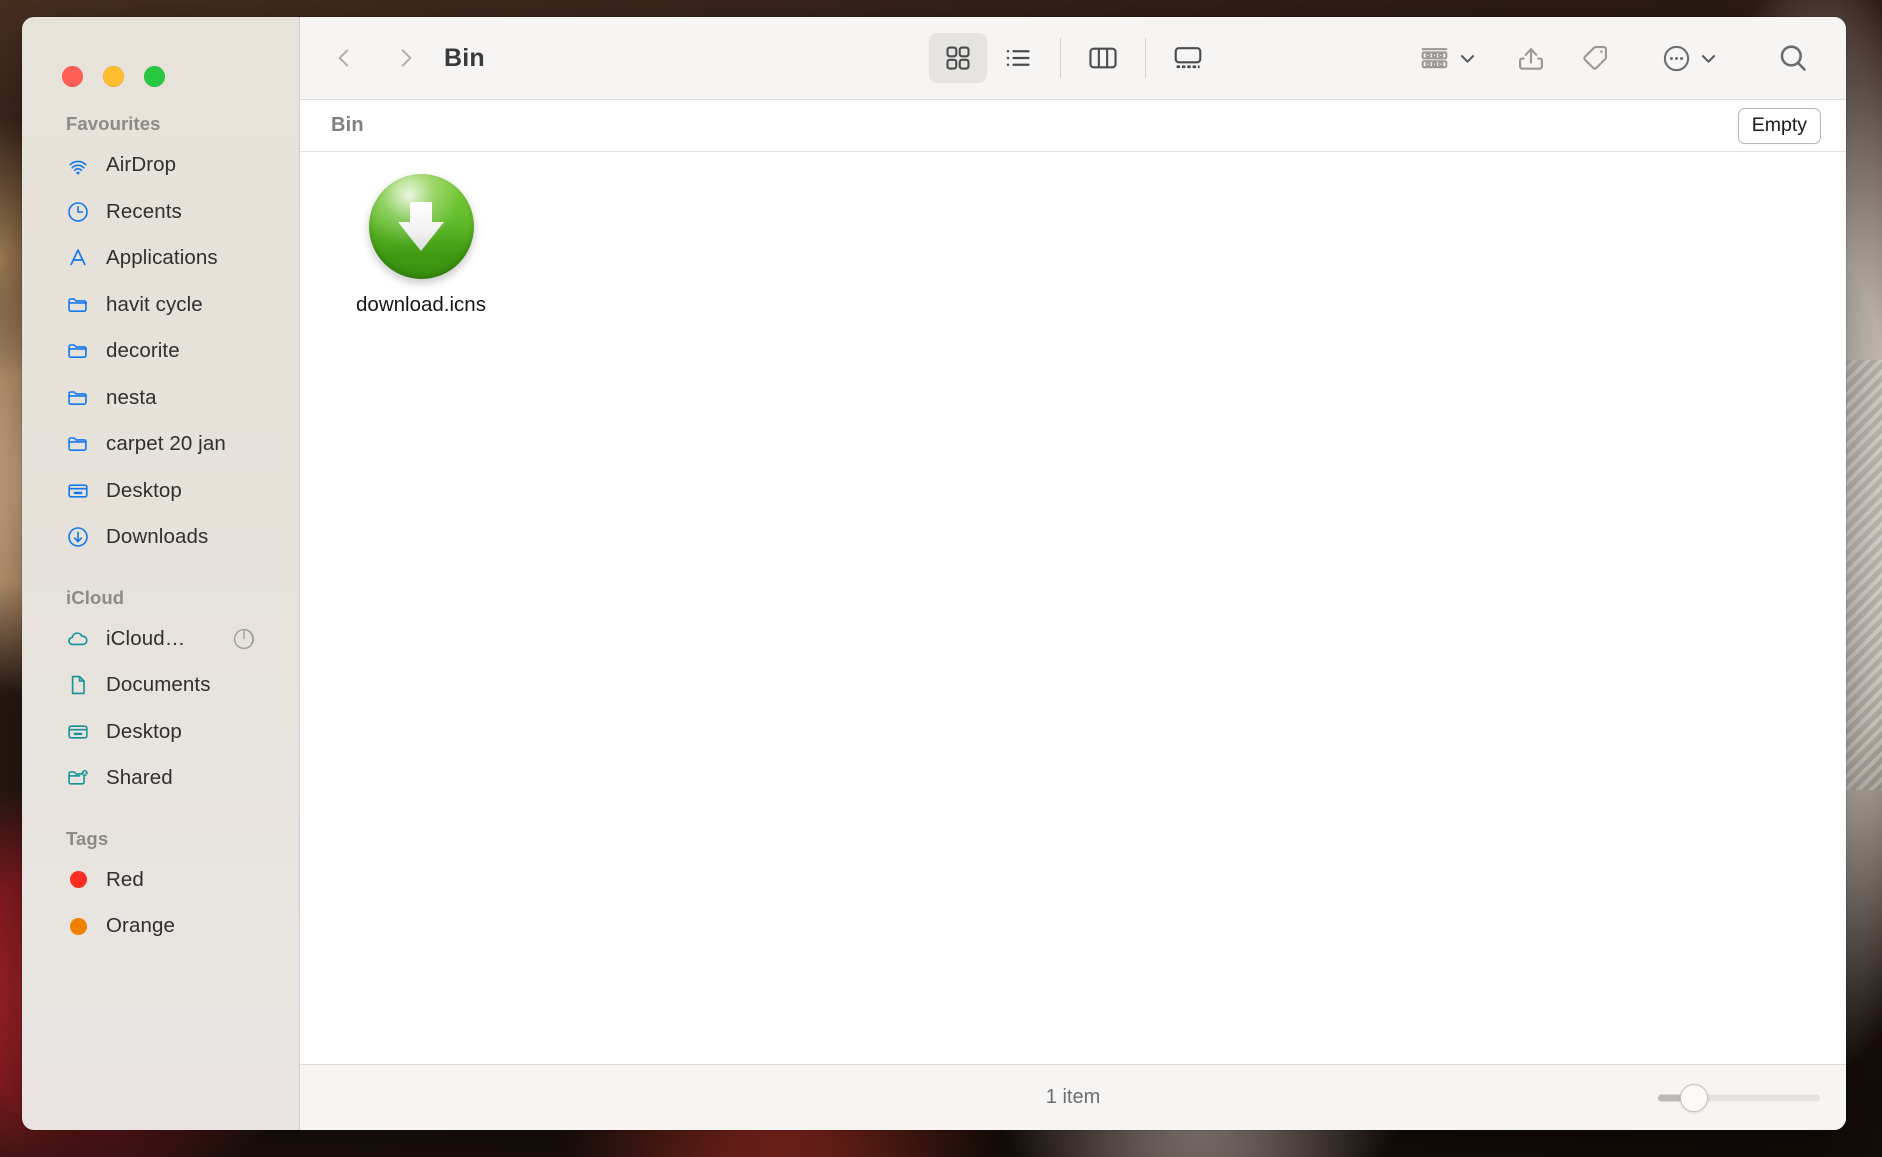  What do you see at coordinates (464, 57) in the screenshot?
I see `window-title: Bin` at bounding box center [464, 57].